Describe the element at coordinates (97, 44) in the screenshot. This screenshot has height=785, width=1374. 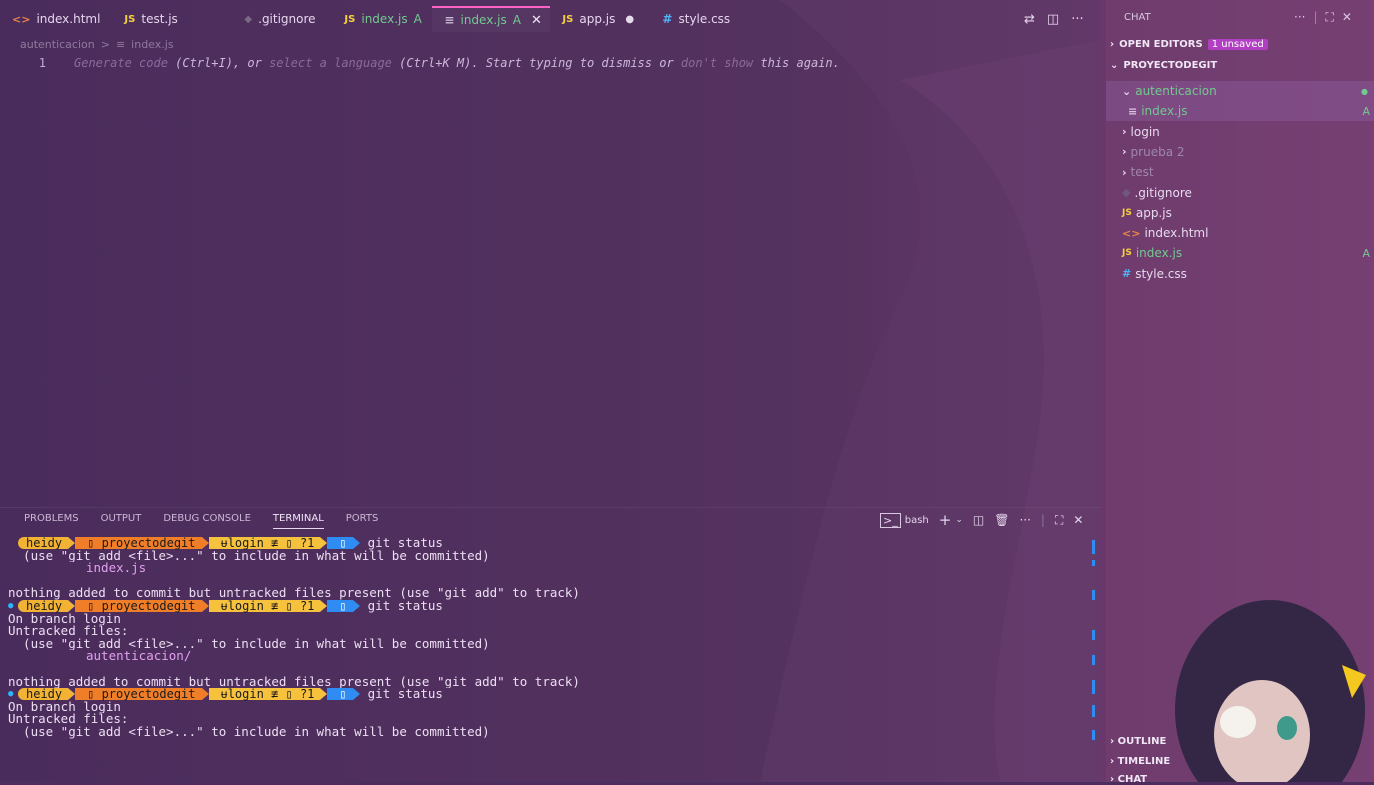
I see `breadcrumb: autenticacion > ≡ index.js` at that location.